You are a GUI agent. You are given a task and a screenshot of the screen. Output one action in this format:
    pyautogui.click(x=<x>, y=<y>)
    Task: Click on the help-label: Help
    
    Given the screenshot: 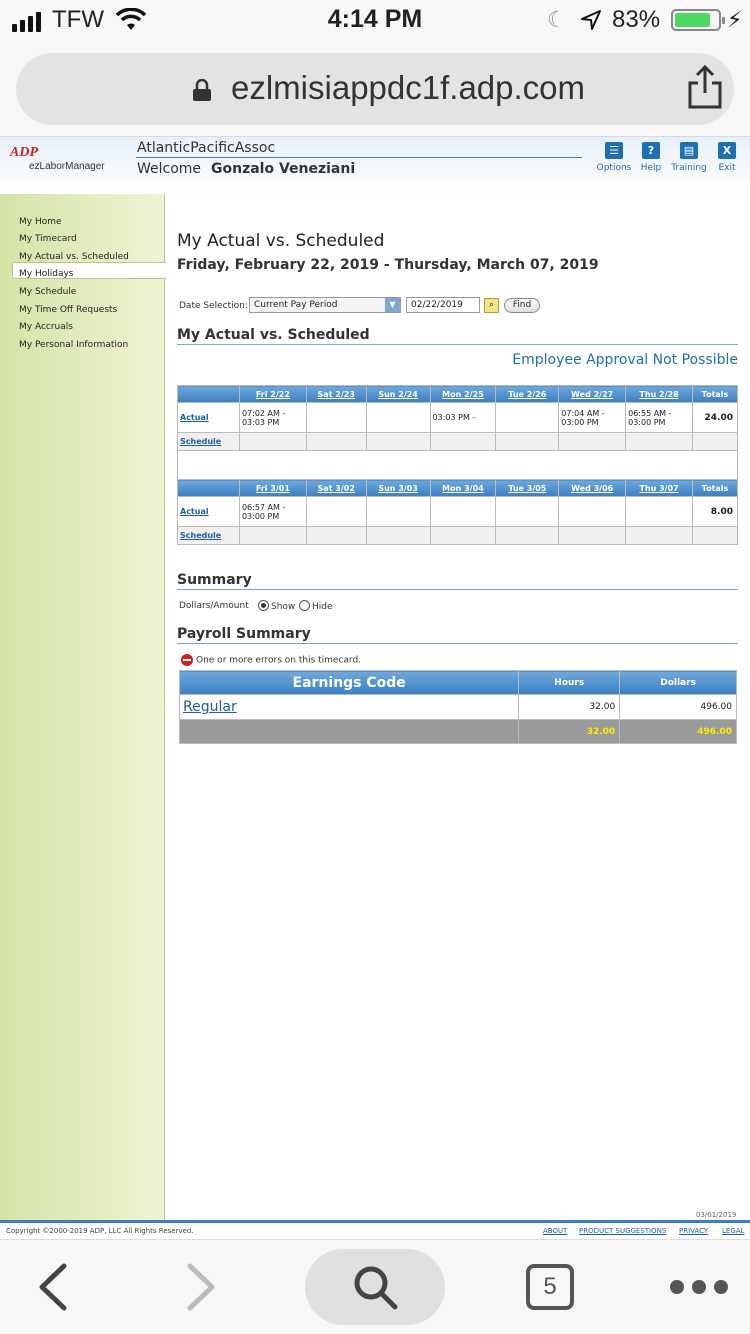 What is the action you would take?
    pyautogui.click(x=651, y=168)
    